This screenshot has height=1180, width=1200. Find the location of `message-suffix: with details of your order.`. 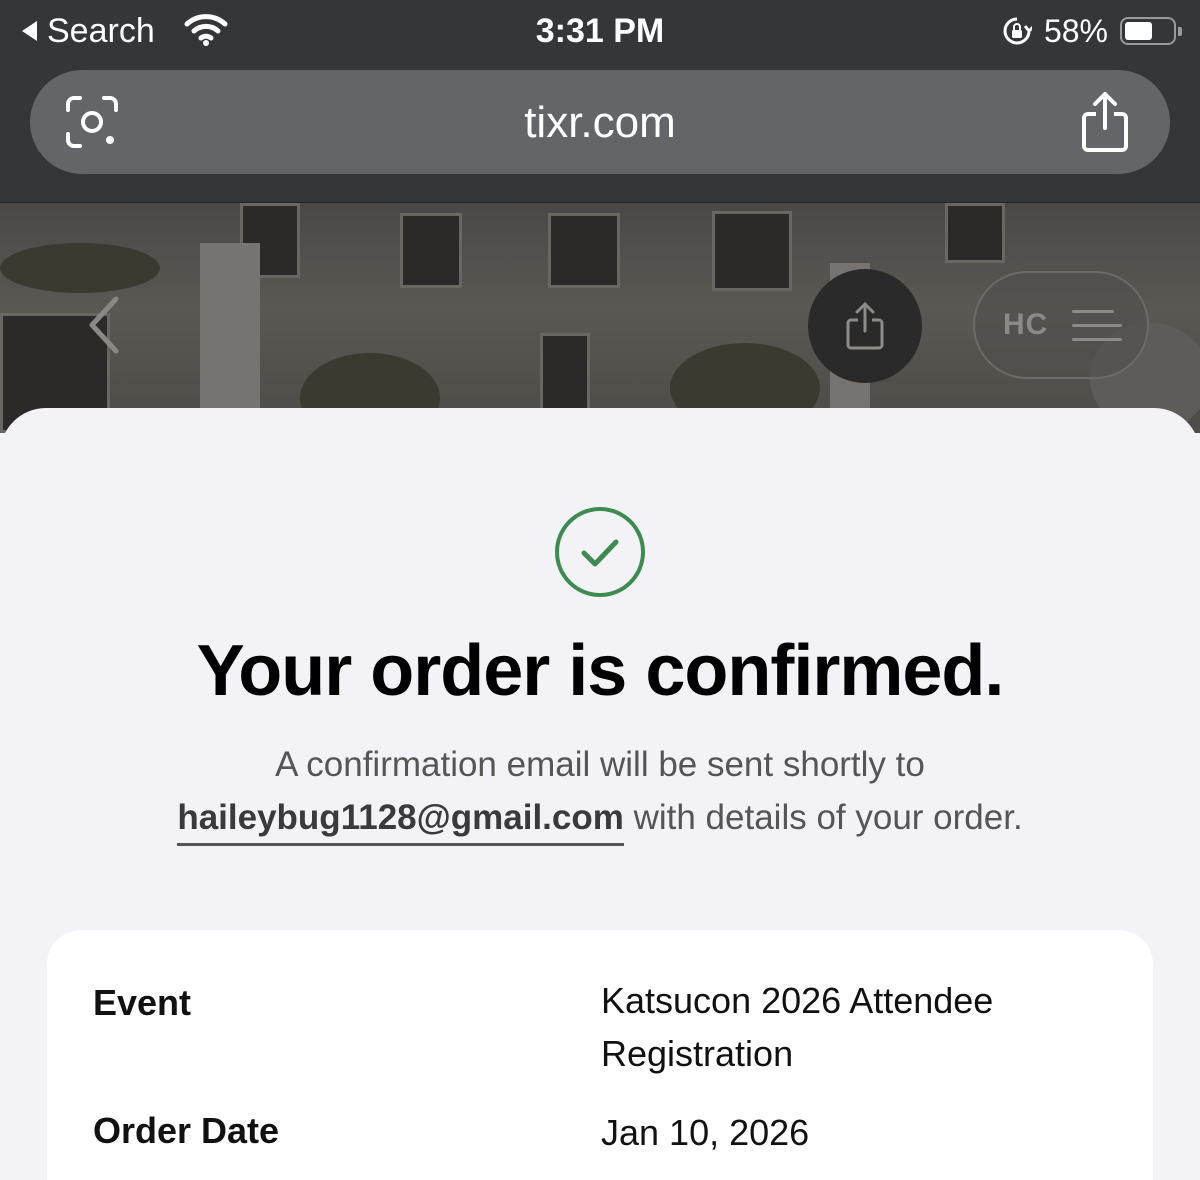

message-suffix: with details of your order. is located at coordinates (823, 817).